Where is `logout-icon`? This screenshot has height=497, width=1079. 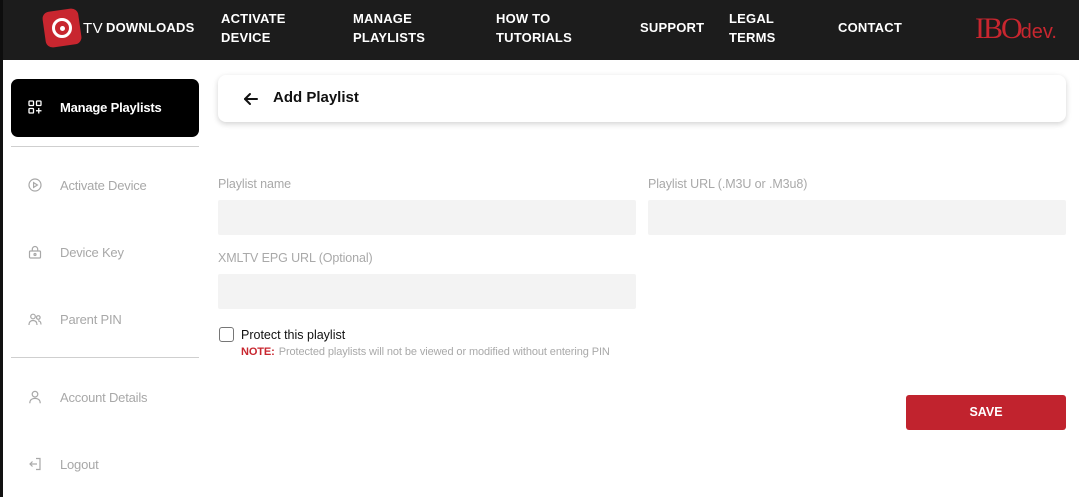
logout-icon is located at coordinates (35, 464).